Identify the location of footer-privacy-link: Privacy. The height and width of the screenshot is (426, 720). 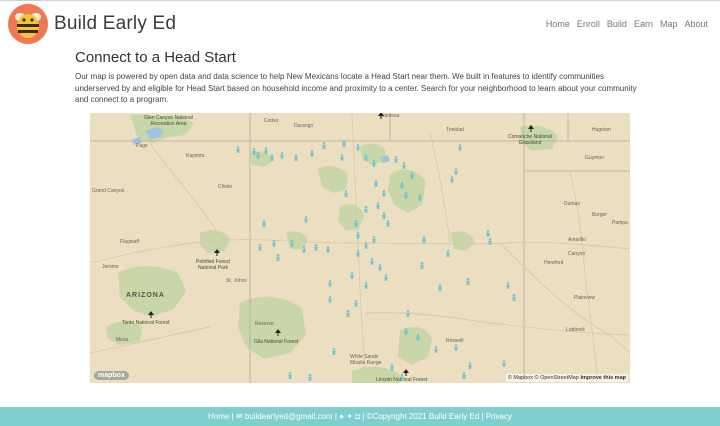
(499, 416).